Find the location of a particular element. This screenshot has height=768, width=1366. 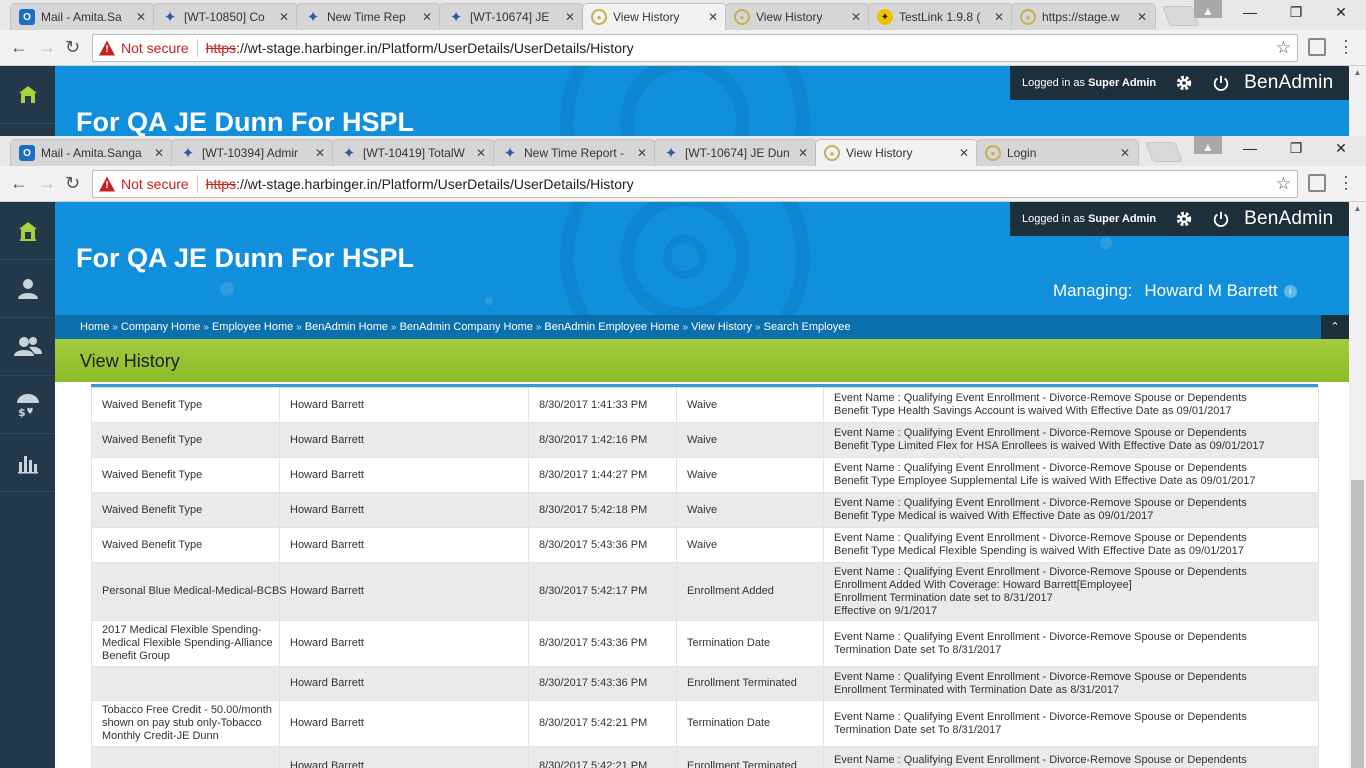

tab-title: New Time Report - is located at coordinates (574, 153).